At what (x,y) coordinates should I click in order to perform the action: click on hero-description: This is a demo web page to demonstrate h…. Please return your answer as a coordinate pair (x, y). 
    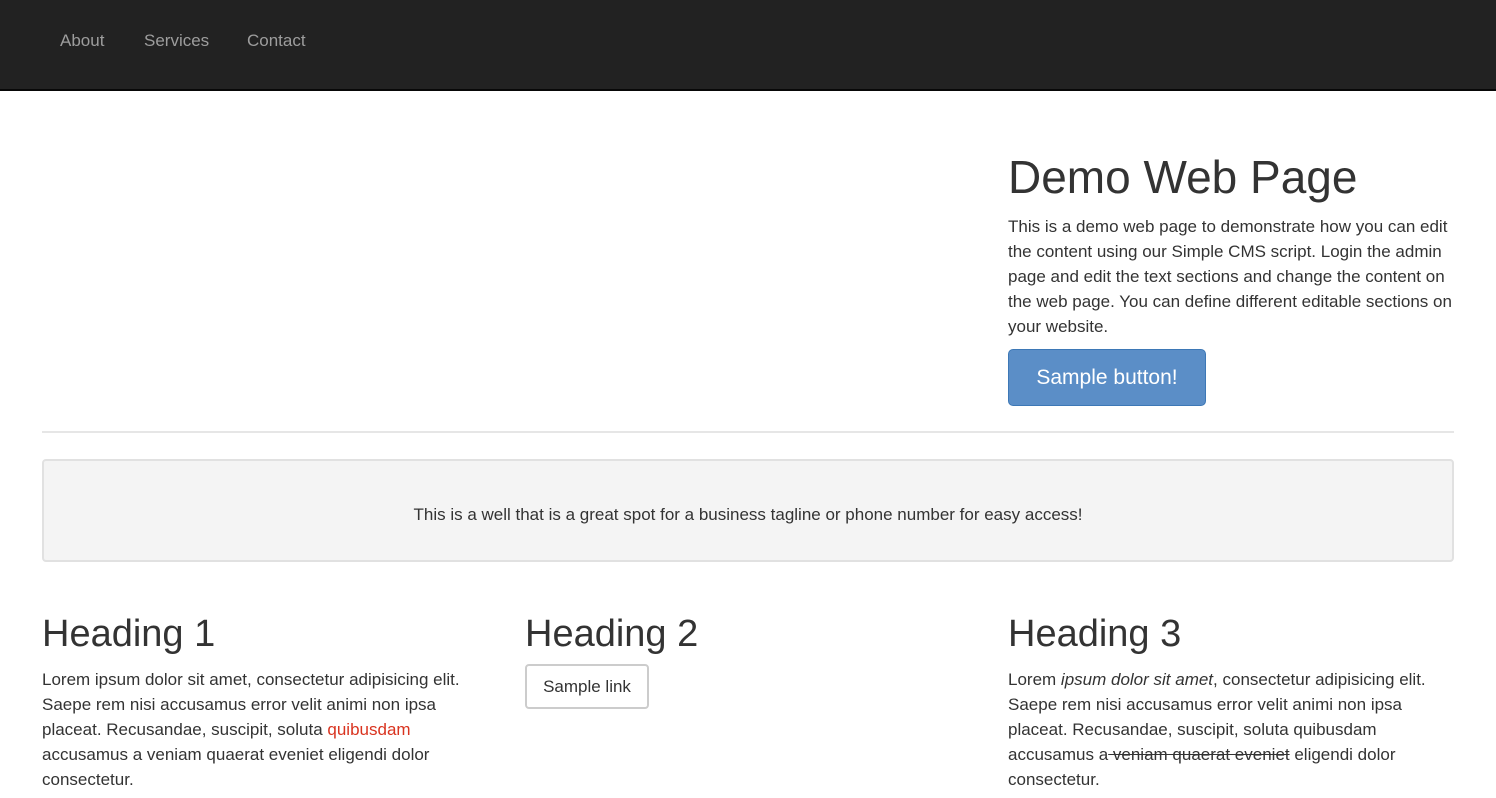
    Looking at the image, I should click on (1230, 276).